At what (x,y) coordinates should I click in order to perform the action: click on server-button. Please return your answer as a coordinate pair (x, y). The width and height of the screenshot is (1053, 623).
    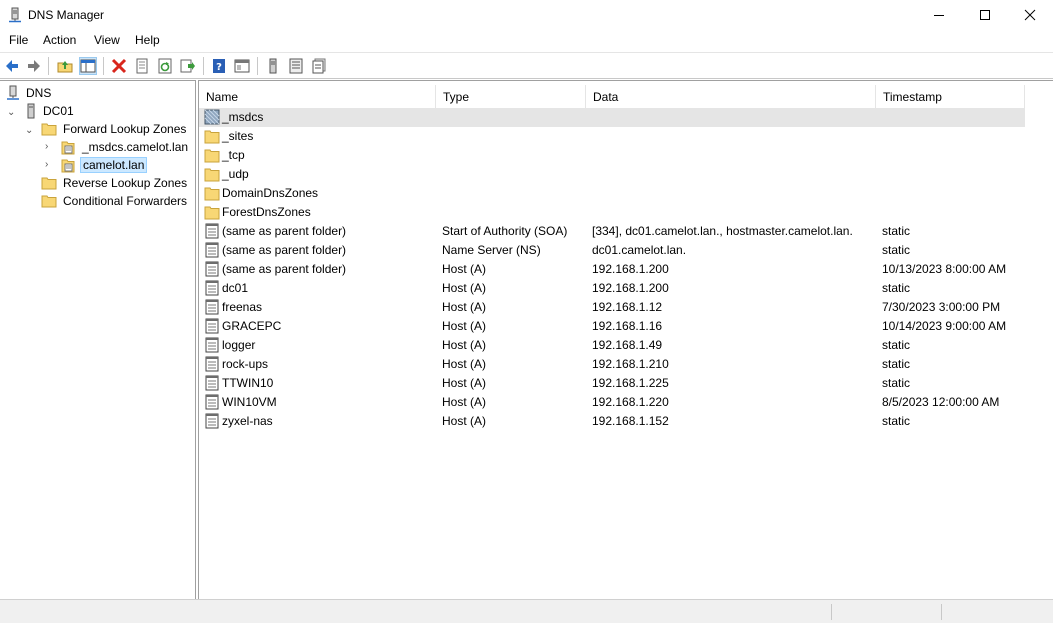
    Looking at the image, I should click on (273, 66).